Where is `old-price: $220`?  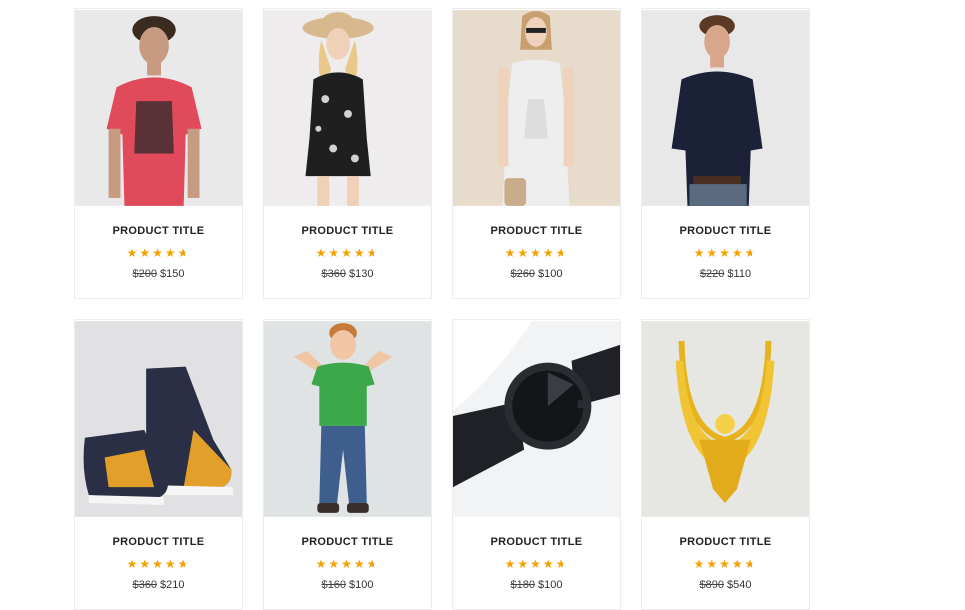 old-price: $220 is located at coordinates (712, 274).